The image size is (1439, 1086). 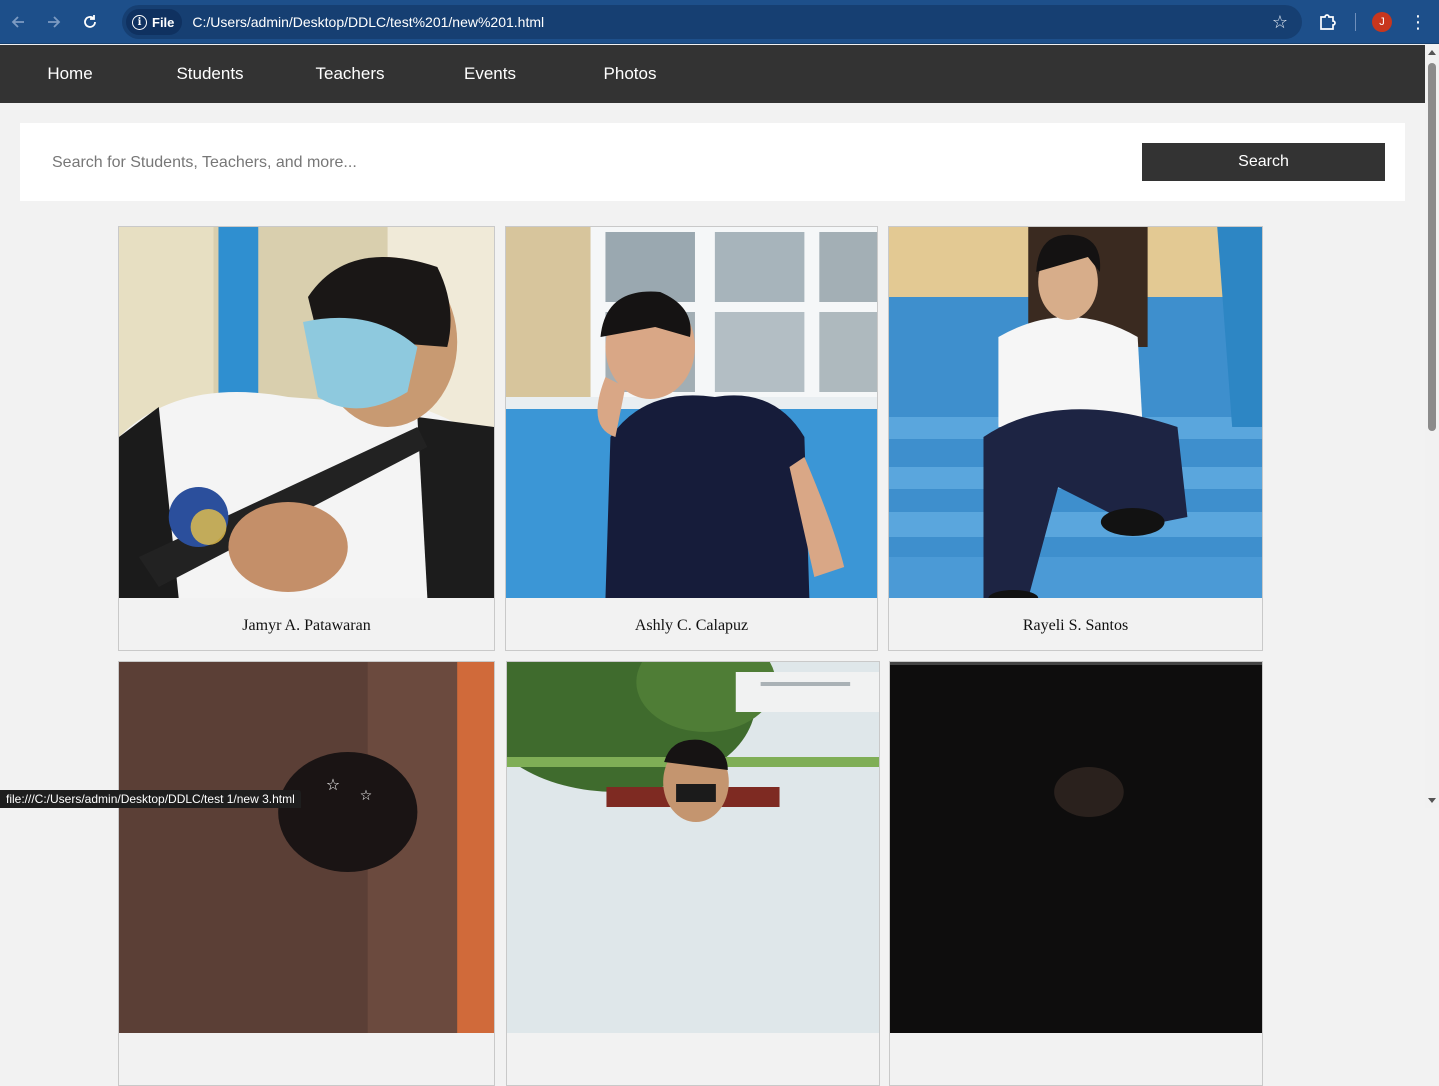 I want to click on info-icon: i, so click(x=139, y=22).